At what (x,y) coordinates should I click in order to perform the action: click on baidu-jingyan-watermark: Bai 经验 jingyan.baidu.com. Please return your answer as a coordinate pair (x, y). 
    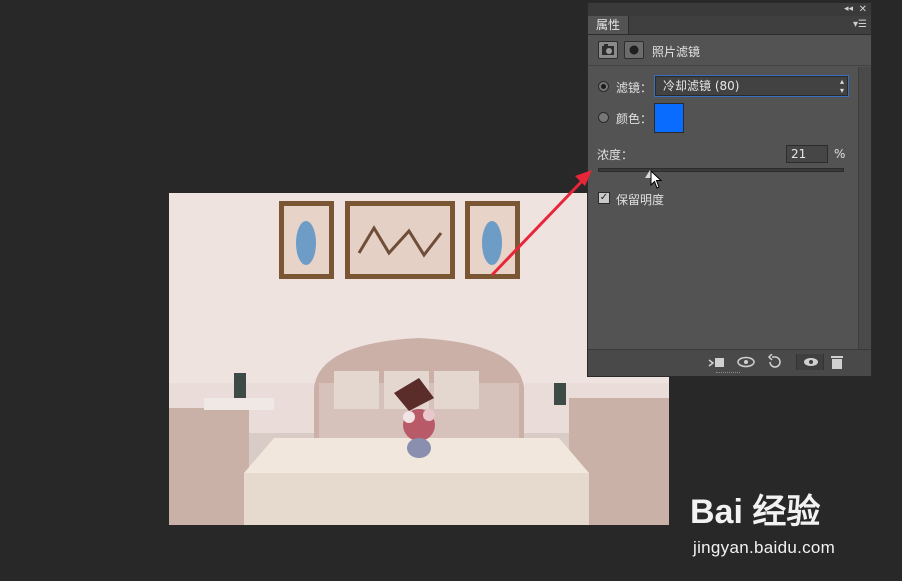
    Looking at the image, I should click on (790, 524).